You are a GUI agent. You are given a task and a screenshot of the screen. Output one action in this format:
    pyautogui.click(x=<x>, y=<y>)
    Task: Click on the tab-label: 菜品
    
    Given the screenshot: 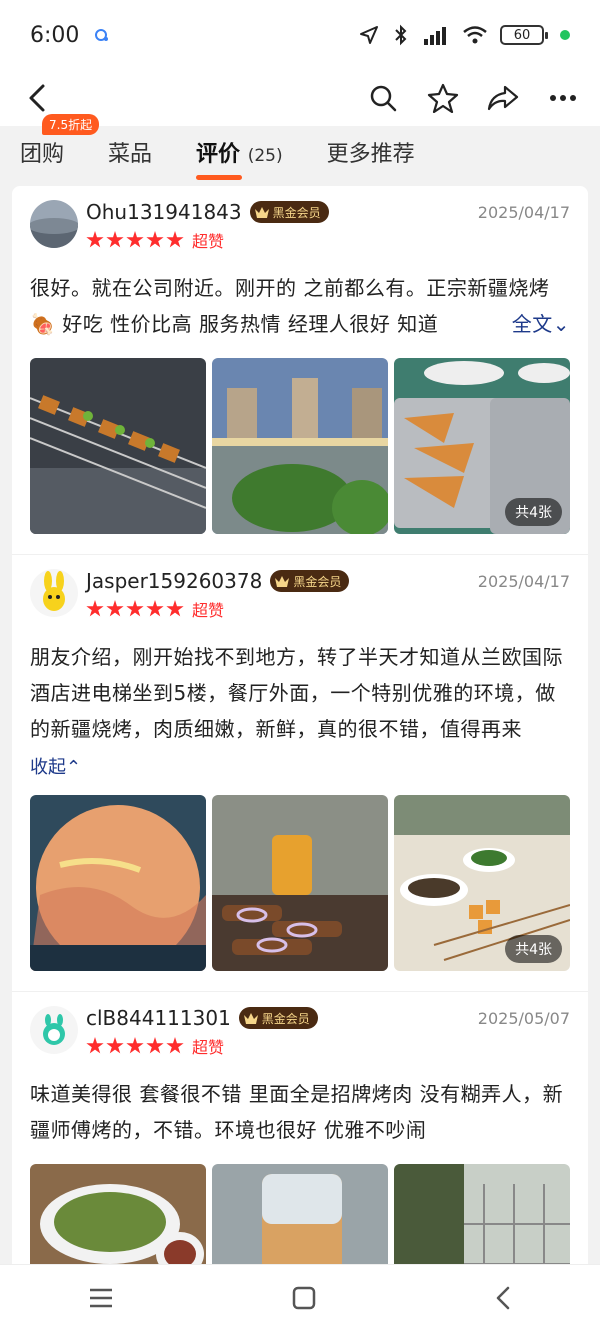 What is the action you would take?
    pyautogui.click(x=130, y=154)
    